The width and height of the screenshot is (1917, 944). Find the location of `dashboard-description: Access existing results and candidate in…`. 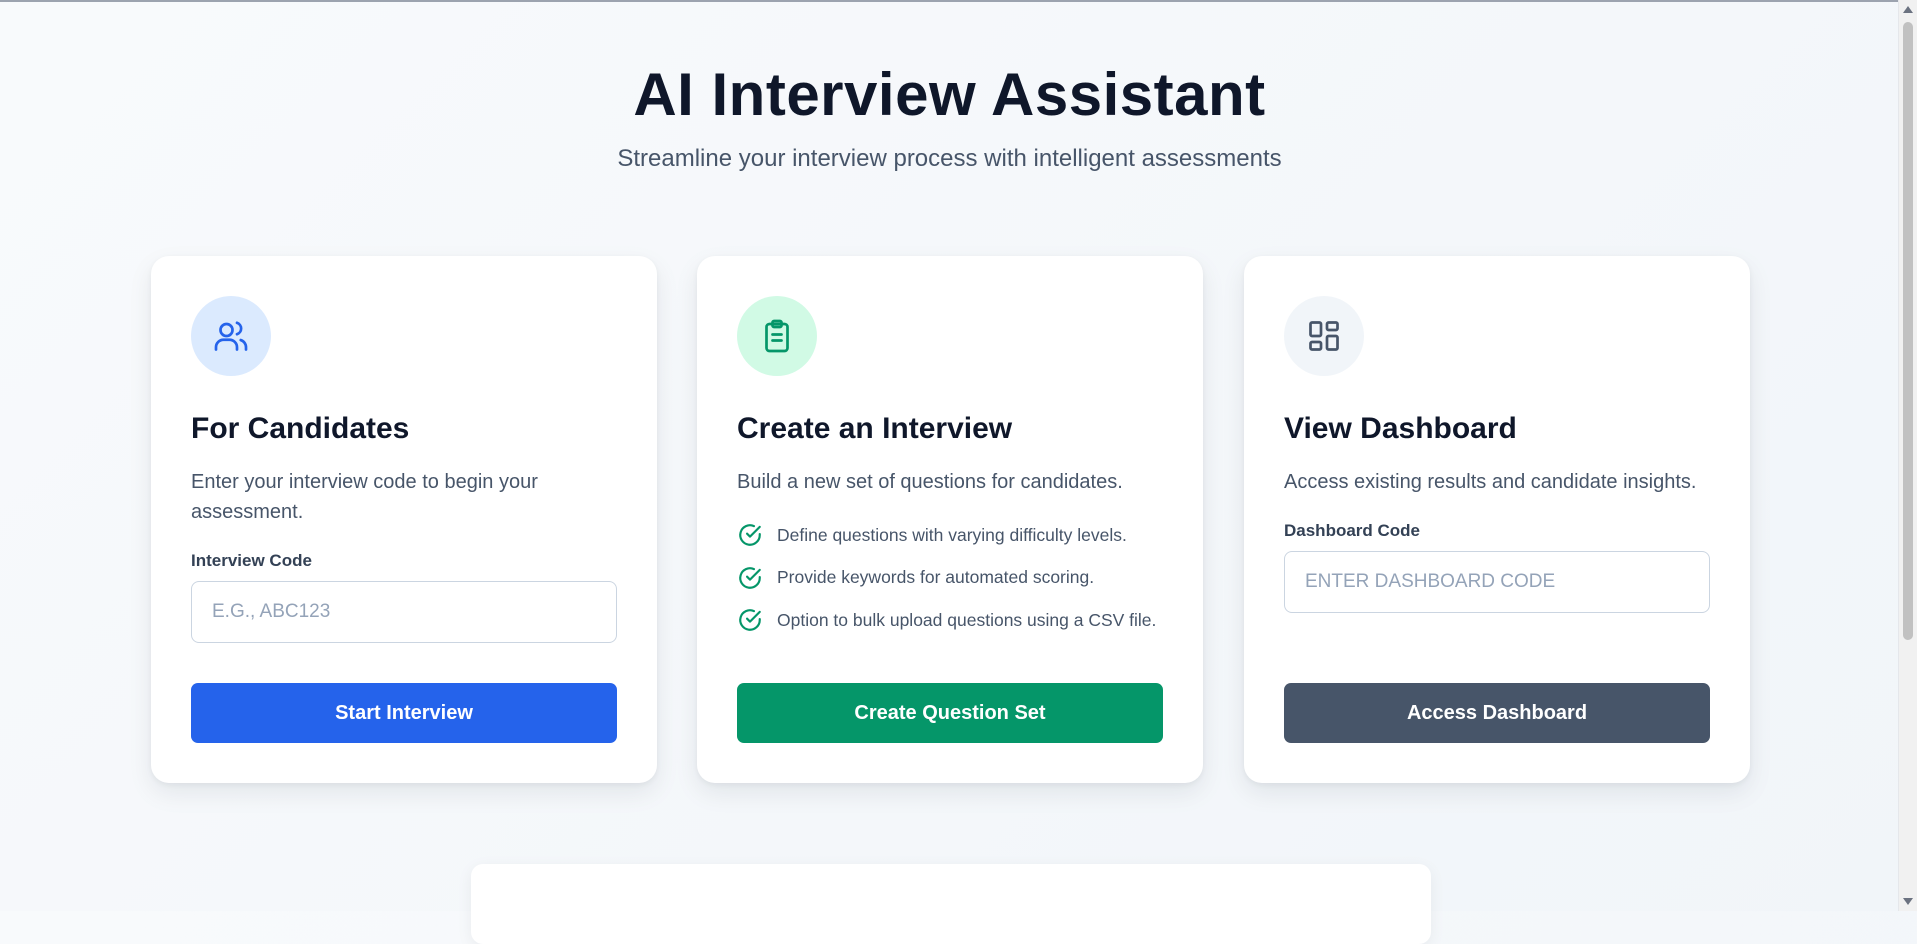

dashboard-description: Access existing results and candidate in… is located at coordinates (1490, 482).